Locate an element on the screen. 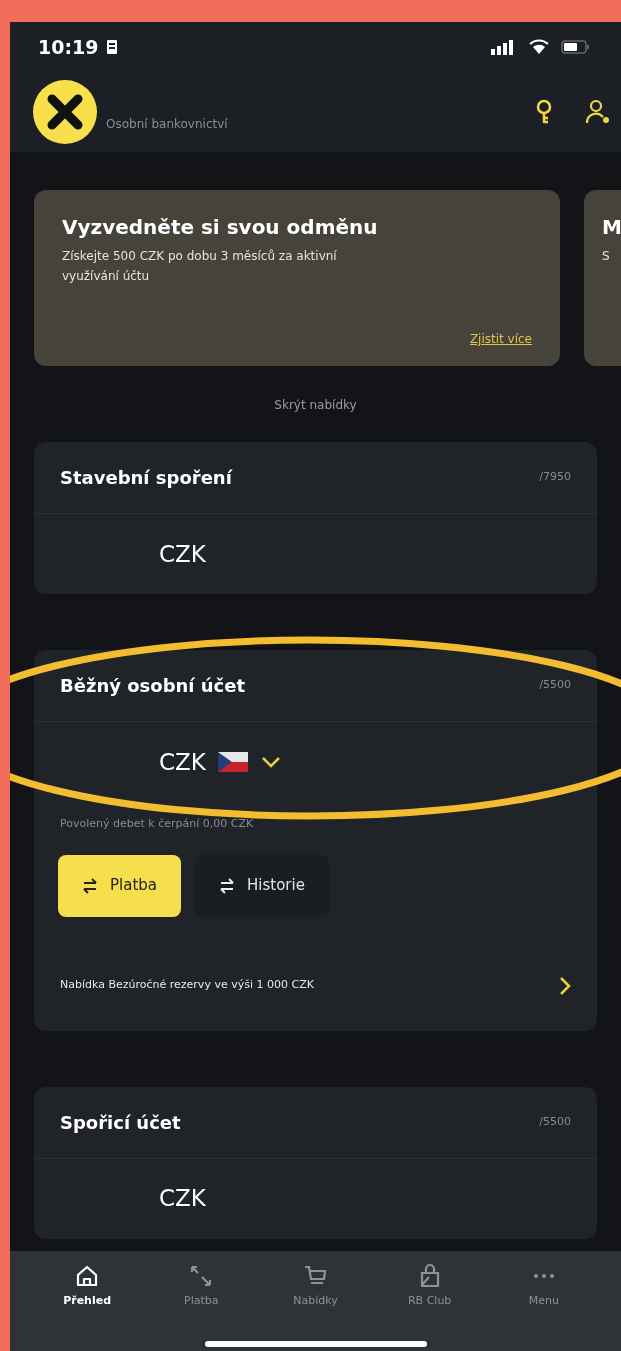 The width and height of the screenshot is (621, 1351). action-button: Platba is located at coordinates (119, 885).